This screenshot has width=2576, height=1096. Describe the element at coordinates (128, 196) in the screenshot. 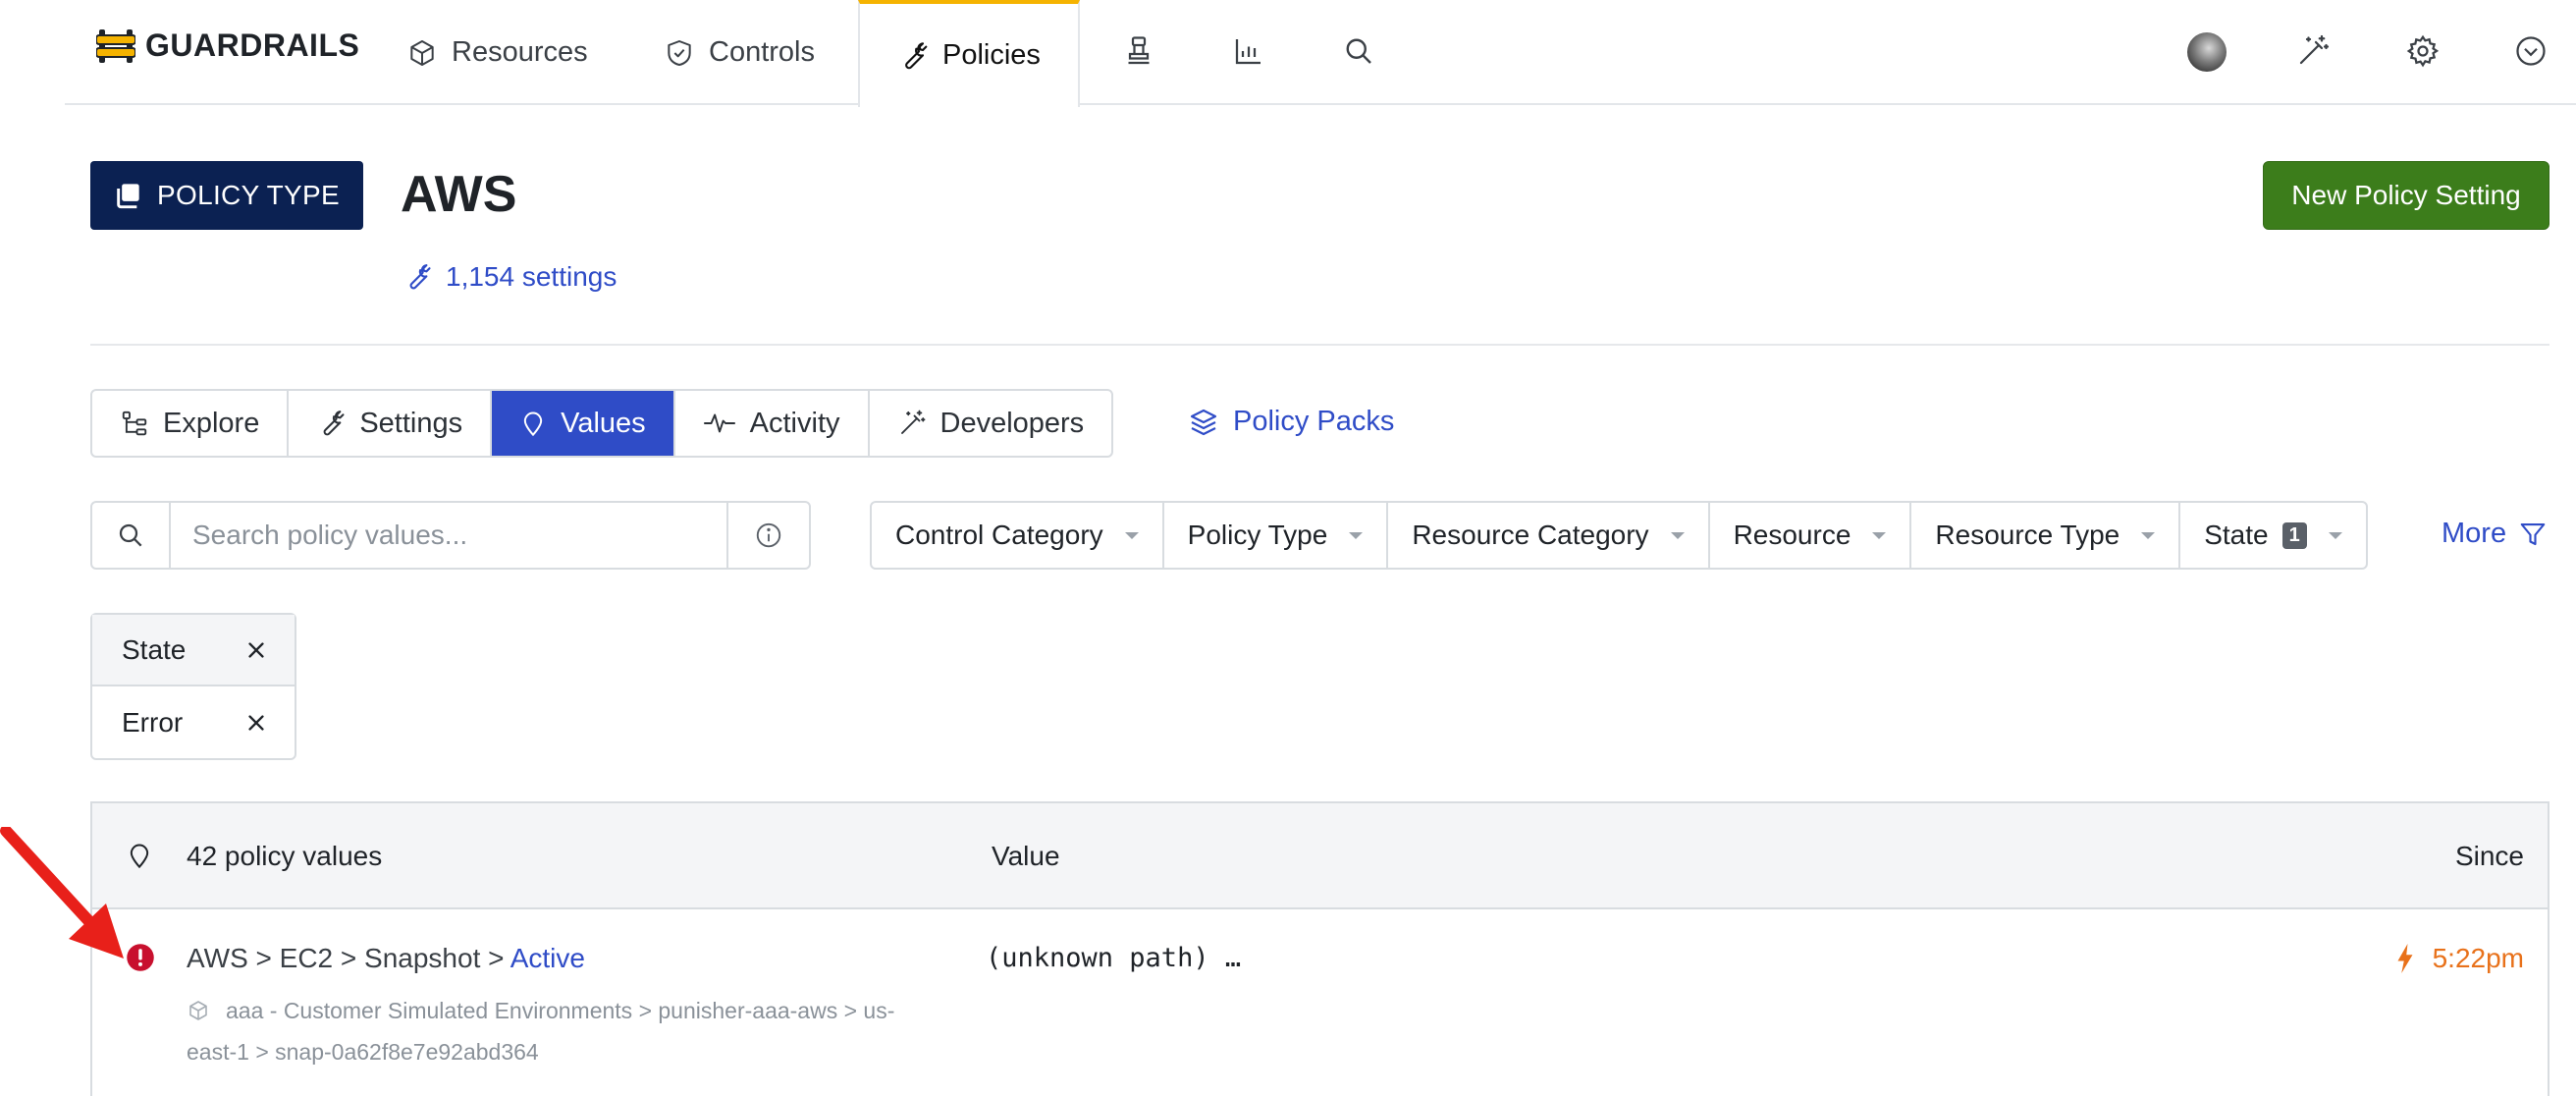

I see `stack-icon` at that location.